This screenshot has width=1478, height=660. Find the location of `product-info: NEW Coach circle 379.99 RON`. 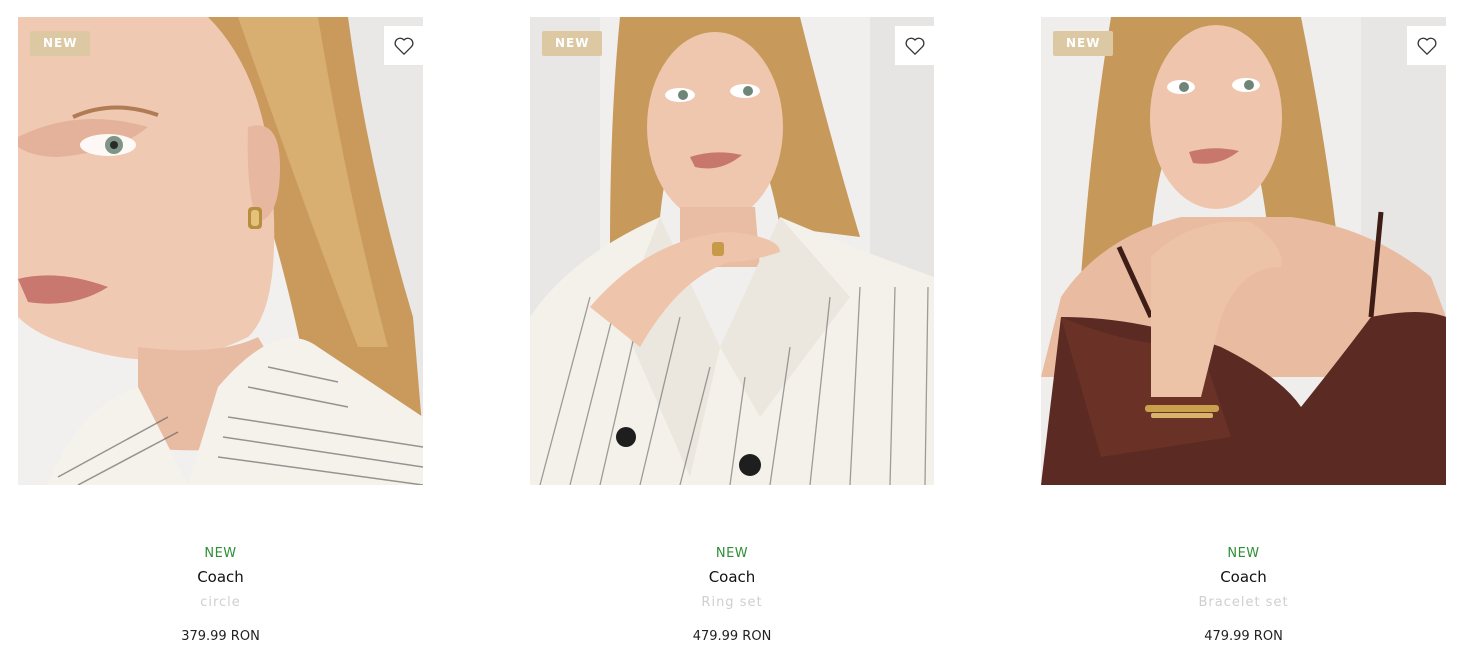

product-info: NEW Coach circle 379.99 RON is located at coordinates (220, 565).